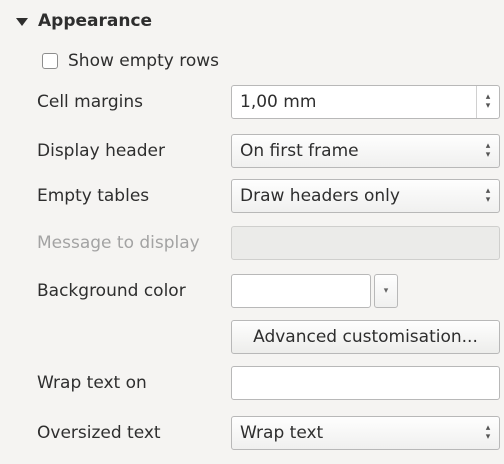 This screenshot has height=464, width=504. What do you see at coordinates (118, 243) in the screenshot?
I see `message-to-display-label: Message to display` at bounding box center [118, 243].